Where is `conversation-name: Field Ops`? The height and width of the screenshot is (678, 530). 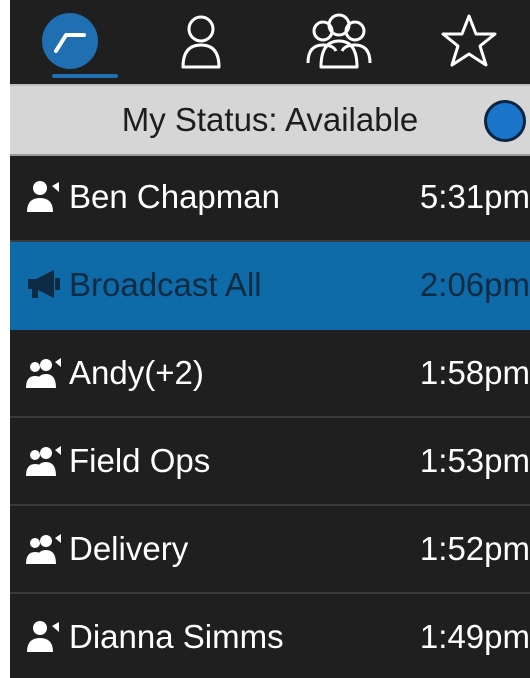 conversation-name: Field Ops is located at coordinates (140, 460).